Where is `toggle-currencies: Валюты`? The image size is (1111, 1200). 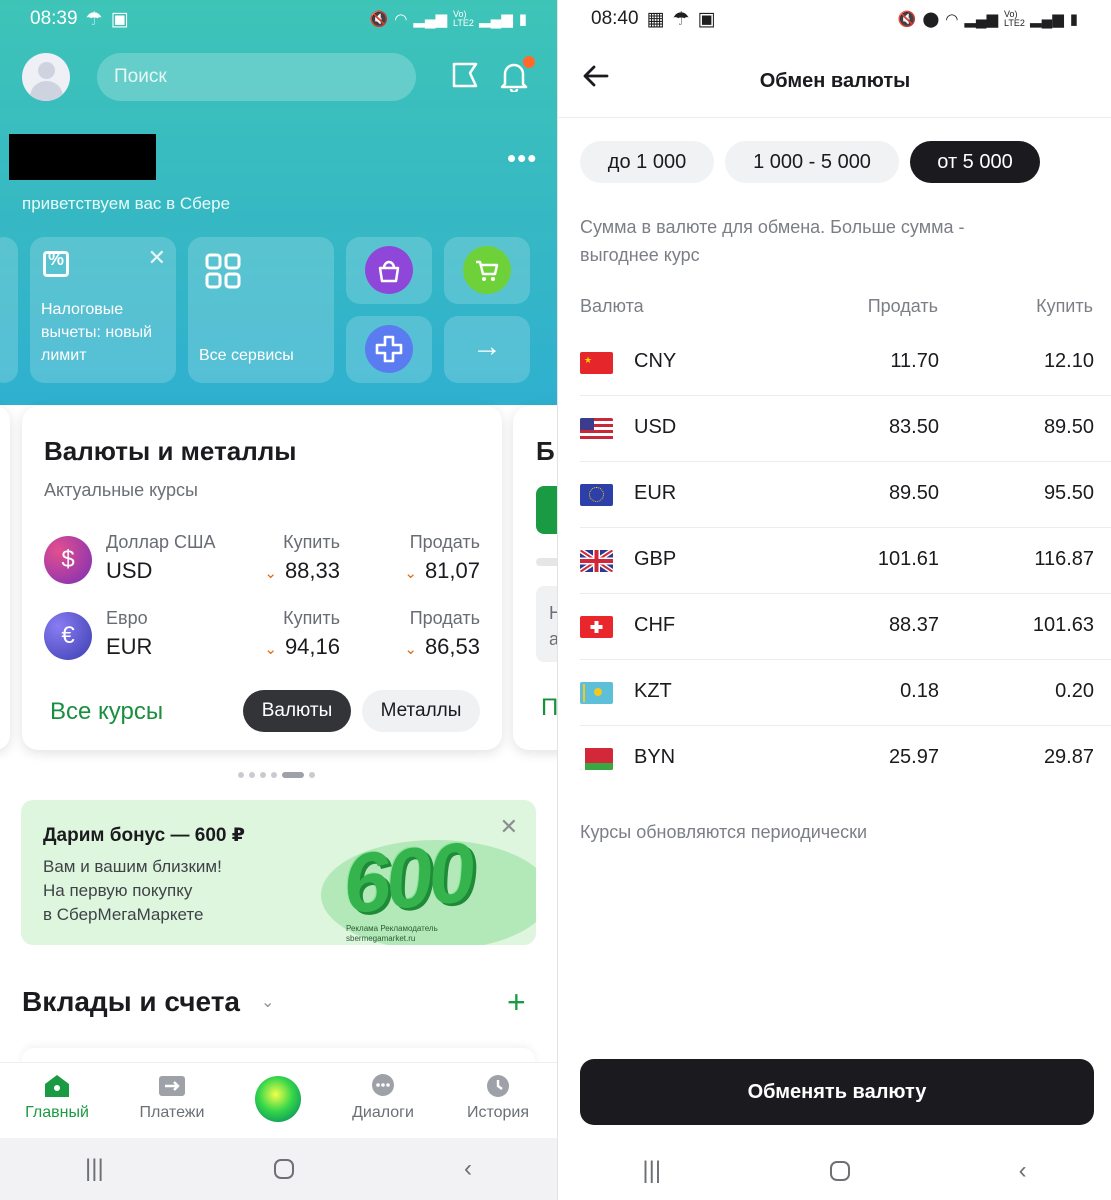 toggle-currencies: Валюты is located at coordinates (297, 711).